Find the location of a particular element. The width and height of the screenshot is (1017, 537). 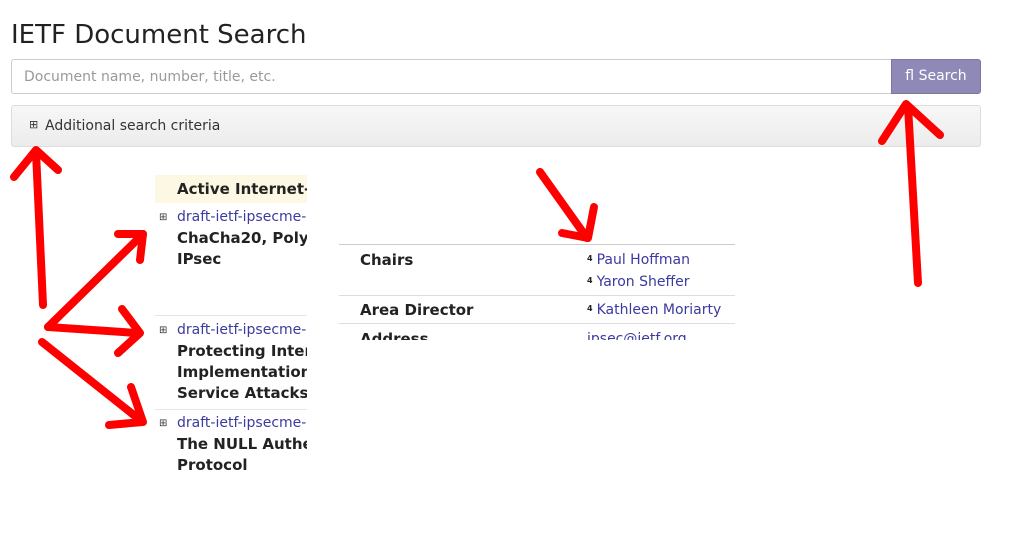

address-entry: ipsec@ietf.org is located at coordinates (637, 334).